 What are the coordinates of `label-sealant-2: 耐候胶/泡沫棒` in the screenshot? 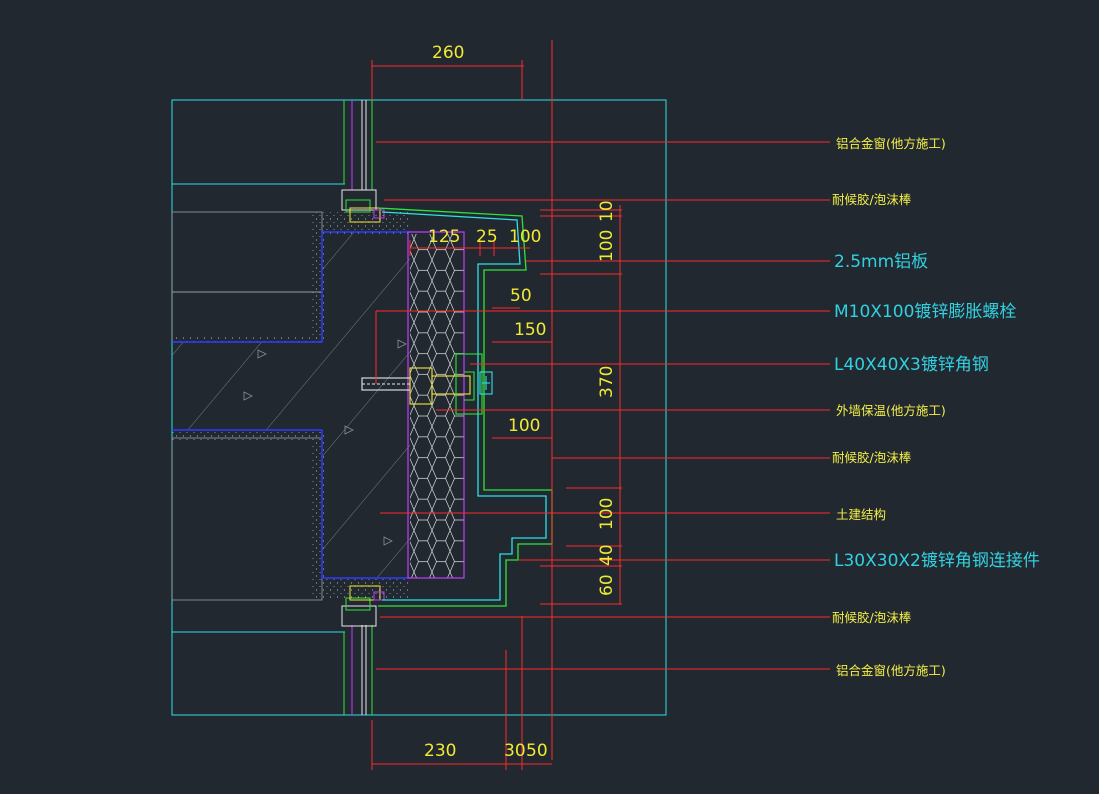 It's located at (872, 457).